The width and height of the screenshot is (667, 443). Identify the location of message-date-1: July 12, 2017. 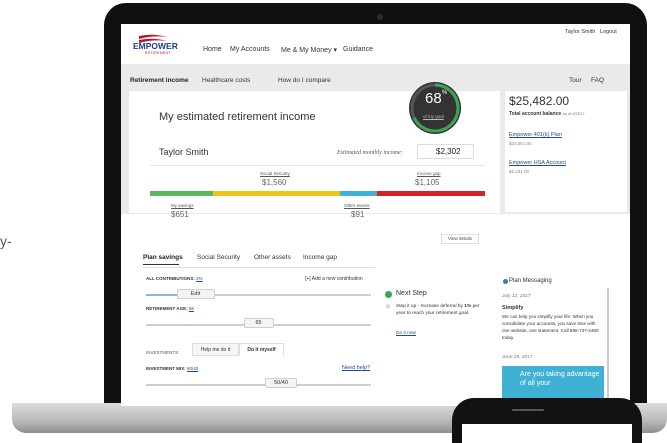
(516, 296).